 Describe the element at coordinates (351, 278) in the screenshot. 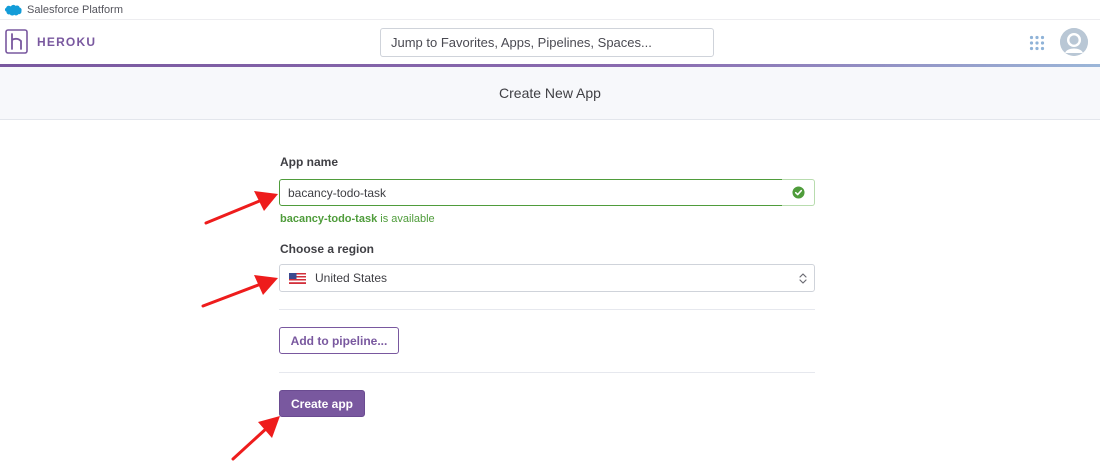

I see `region-value: United States` at that location.